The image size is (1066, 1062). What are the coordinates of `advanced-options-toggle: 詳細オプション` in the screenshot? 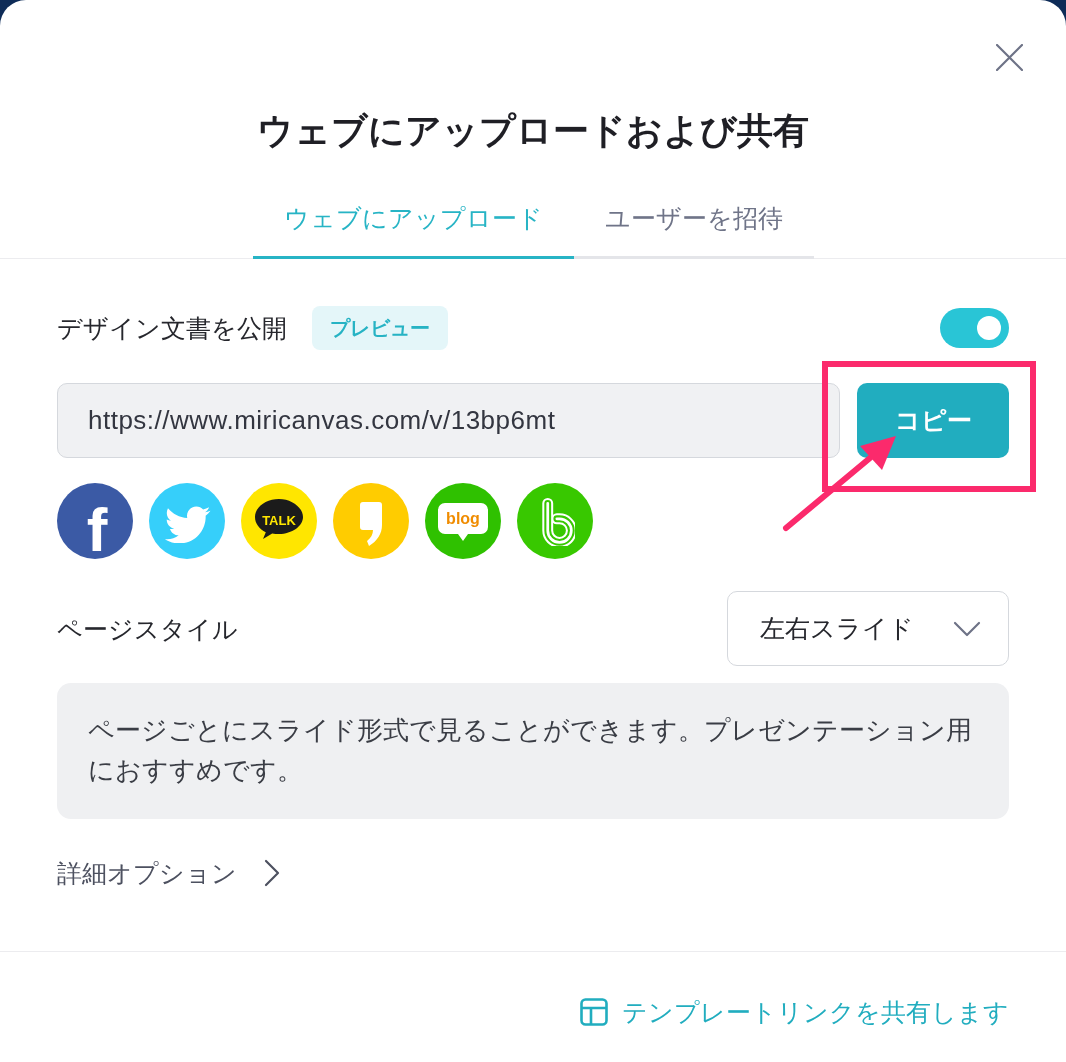 It's located at (168, 873).